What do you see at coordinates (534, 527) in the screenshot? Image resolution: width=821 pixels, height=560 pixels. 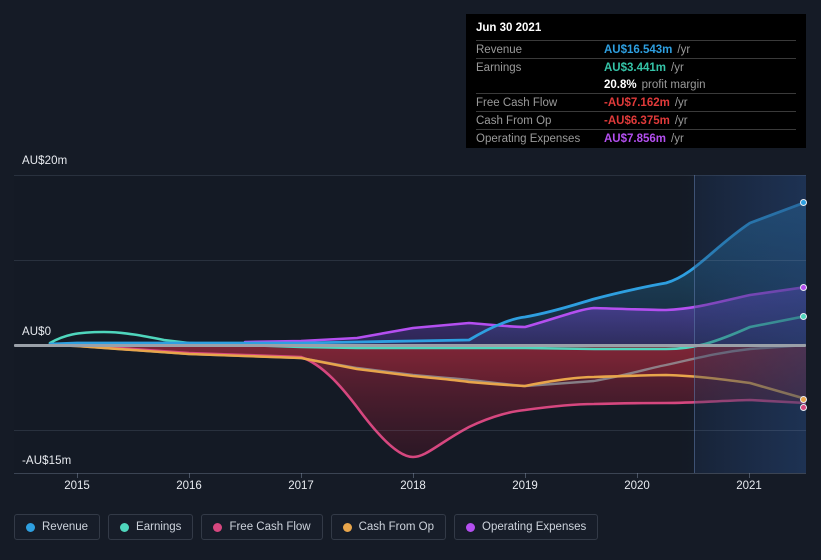 I see `legend-label-operating-expenses: Operating Expenses` at bounding box center [534, 527].